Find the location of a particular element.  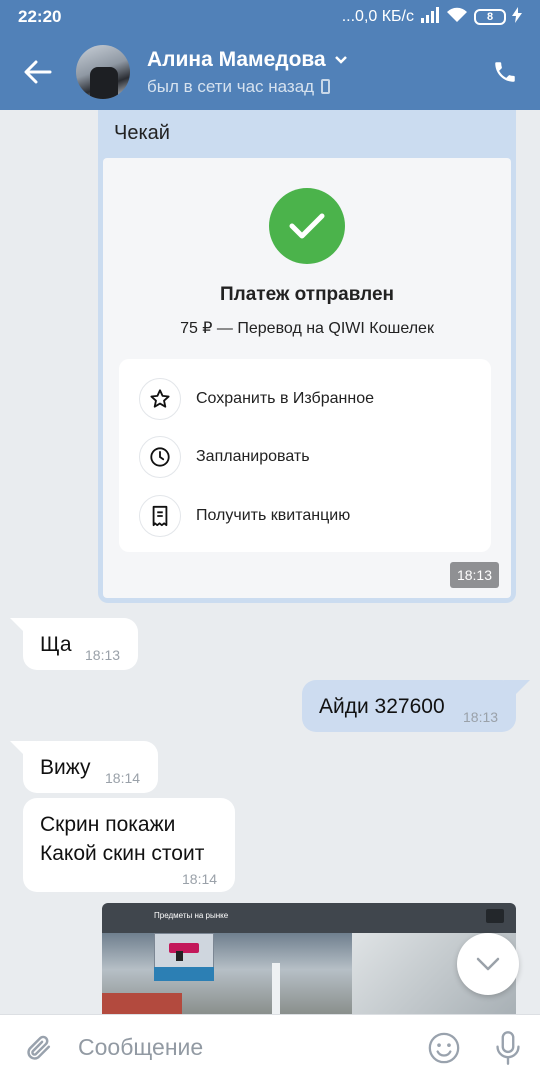

message-bubble-incoming: Ща 18:13 is located at coordinates (80, 644).